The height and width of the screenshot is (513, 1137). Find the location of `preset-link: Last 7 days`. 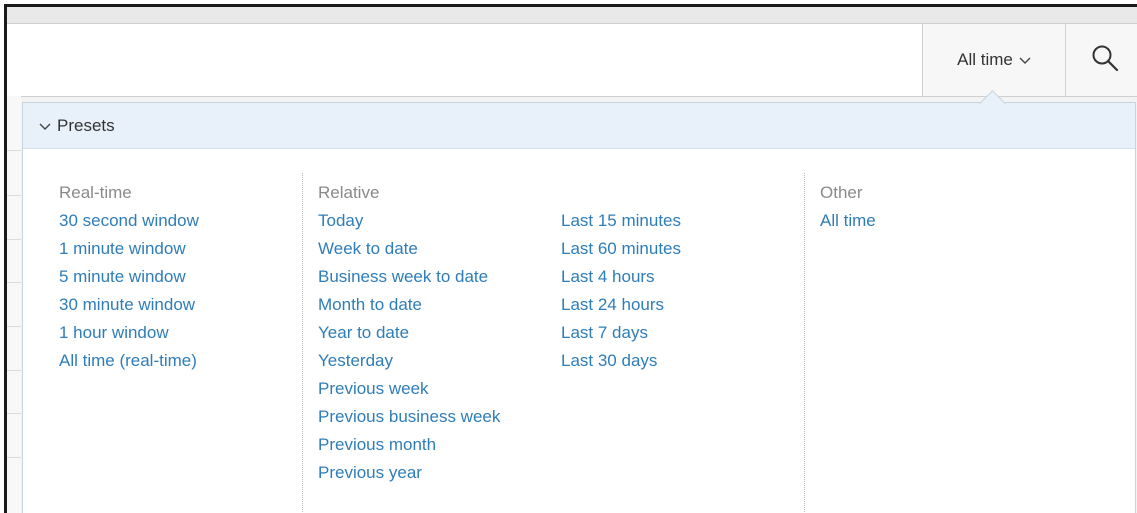

preset-link: Last 7 days is located at coordinates (621, 333).